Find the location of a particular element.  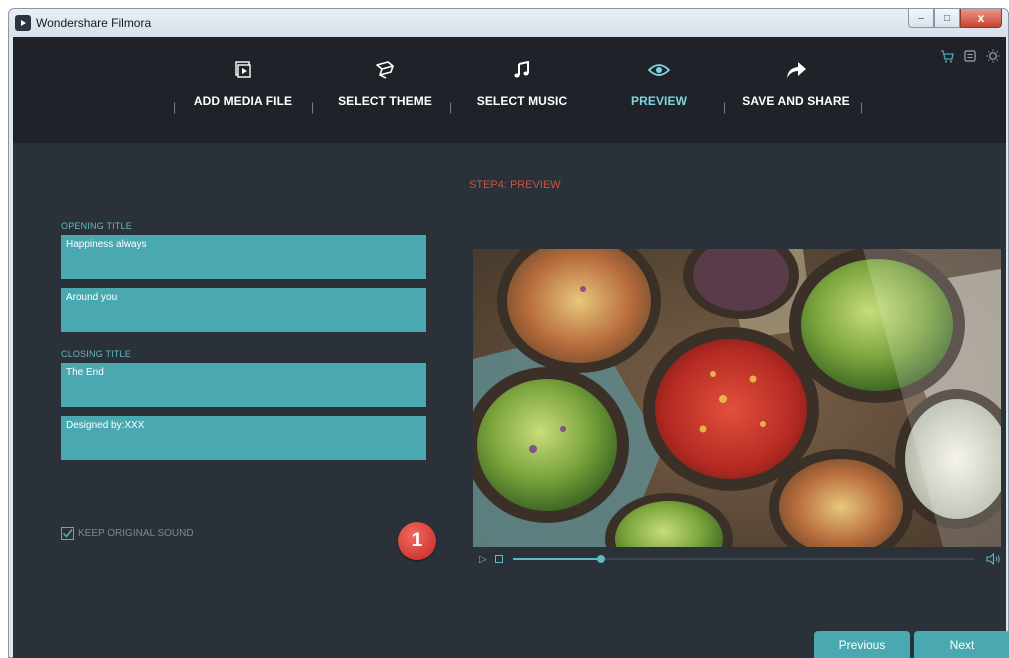

nav-step-select-theme: SELECT THEME is located at coordinates (385, 81).